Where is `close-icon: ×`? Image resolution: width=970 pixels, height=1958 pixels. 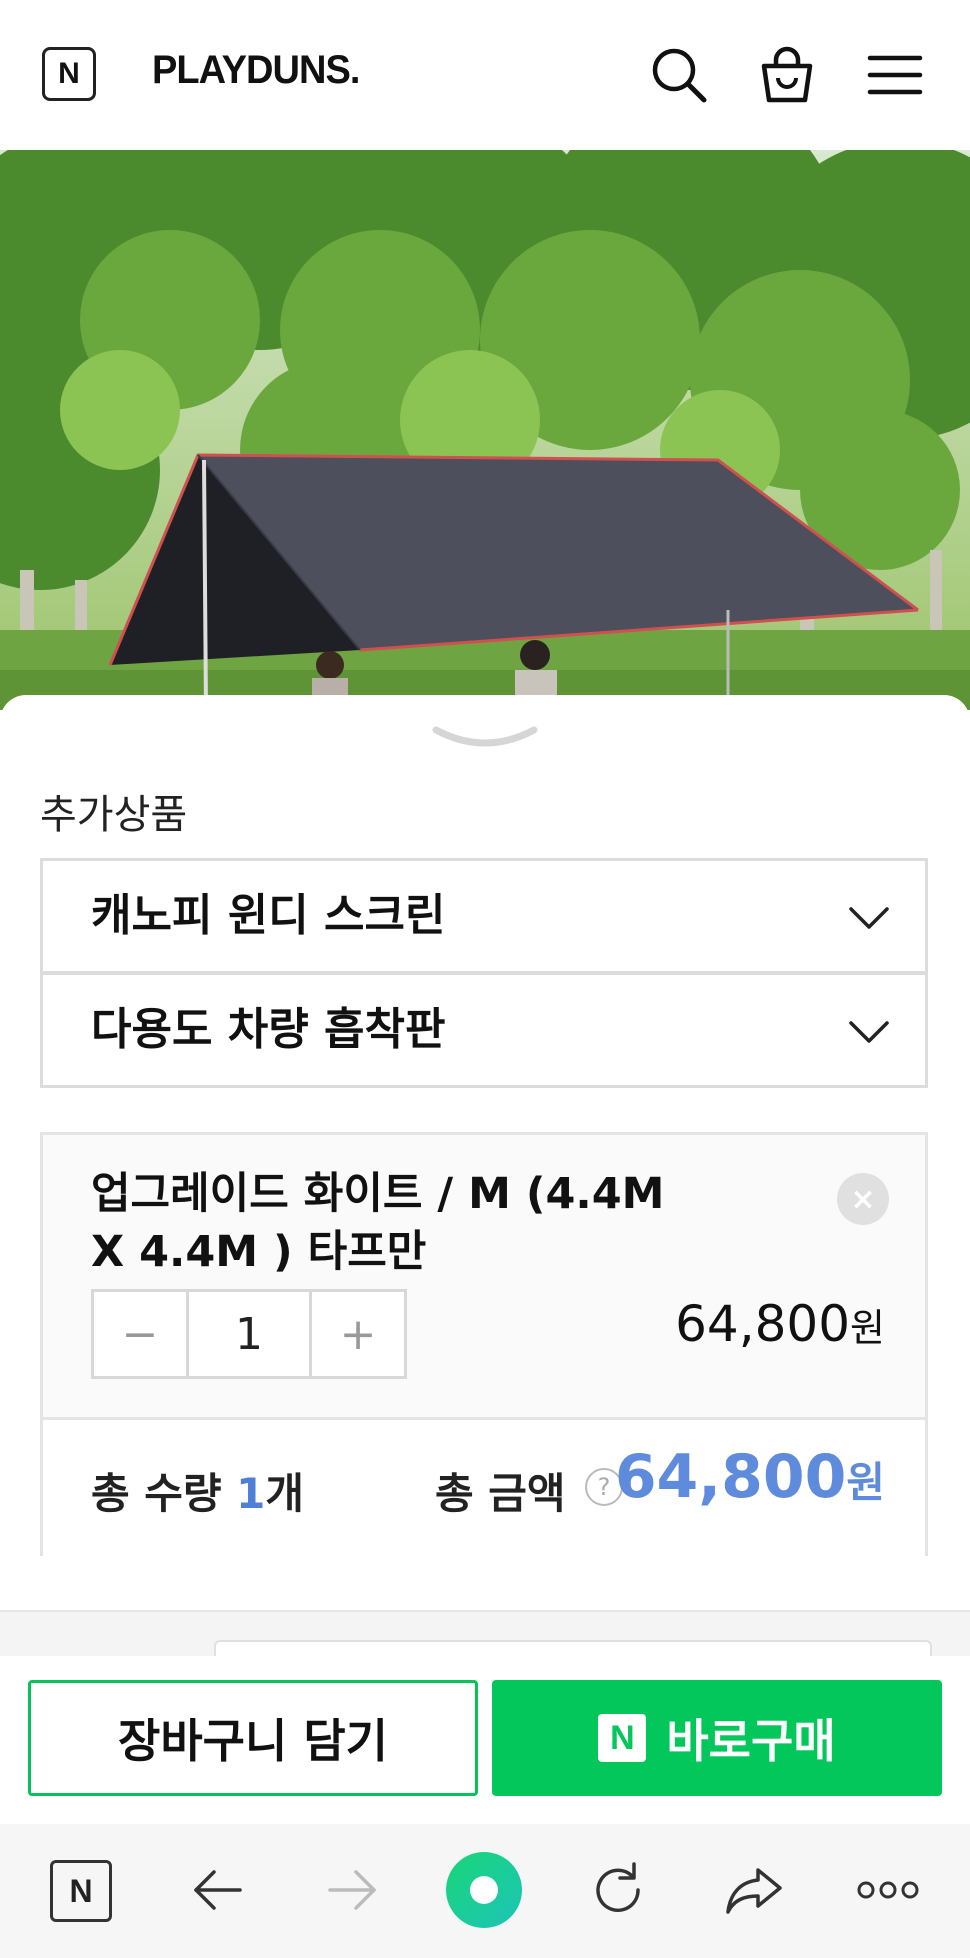
close-icon: × is located at coordinates (863, 1199).